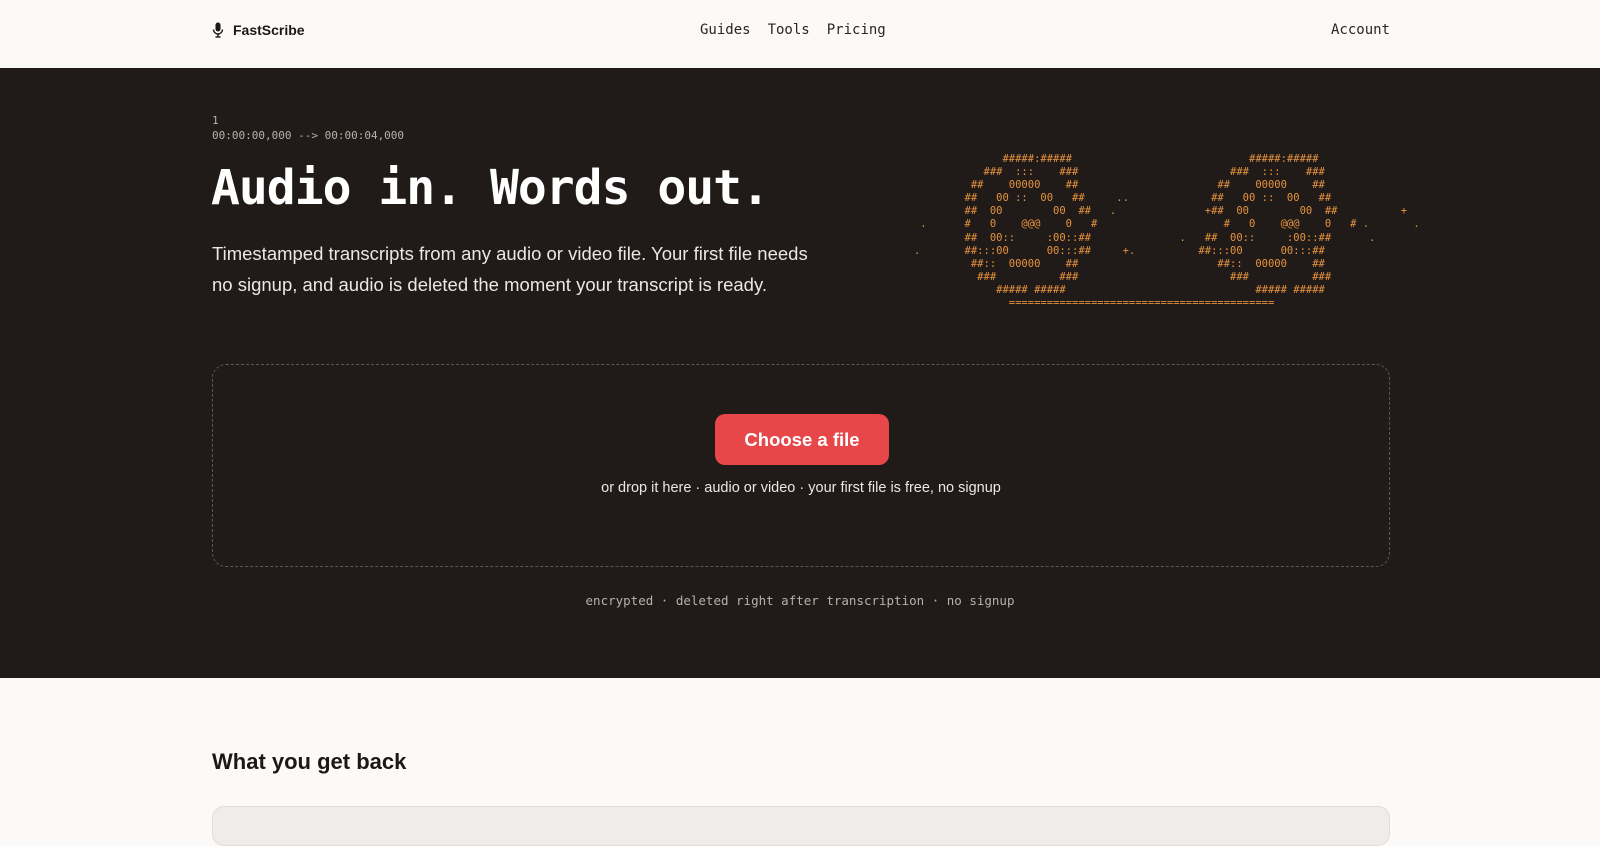  Describe the element at coordinates (308, 135) in the screenshot. I see `cue-timestamp: 00:00:00,000 --> 00:00:04,000` at that location.